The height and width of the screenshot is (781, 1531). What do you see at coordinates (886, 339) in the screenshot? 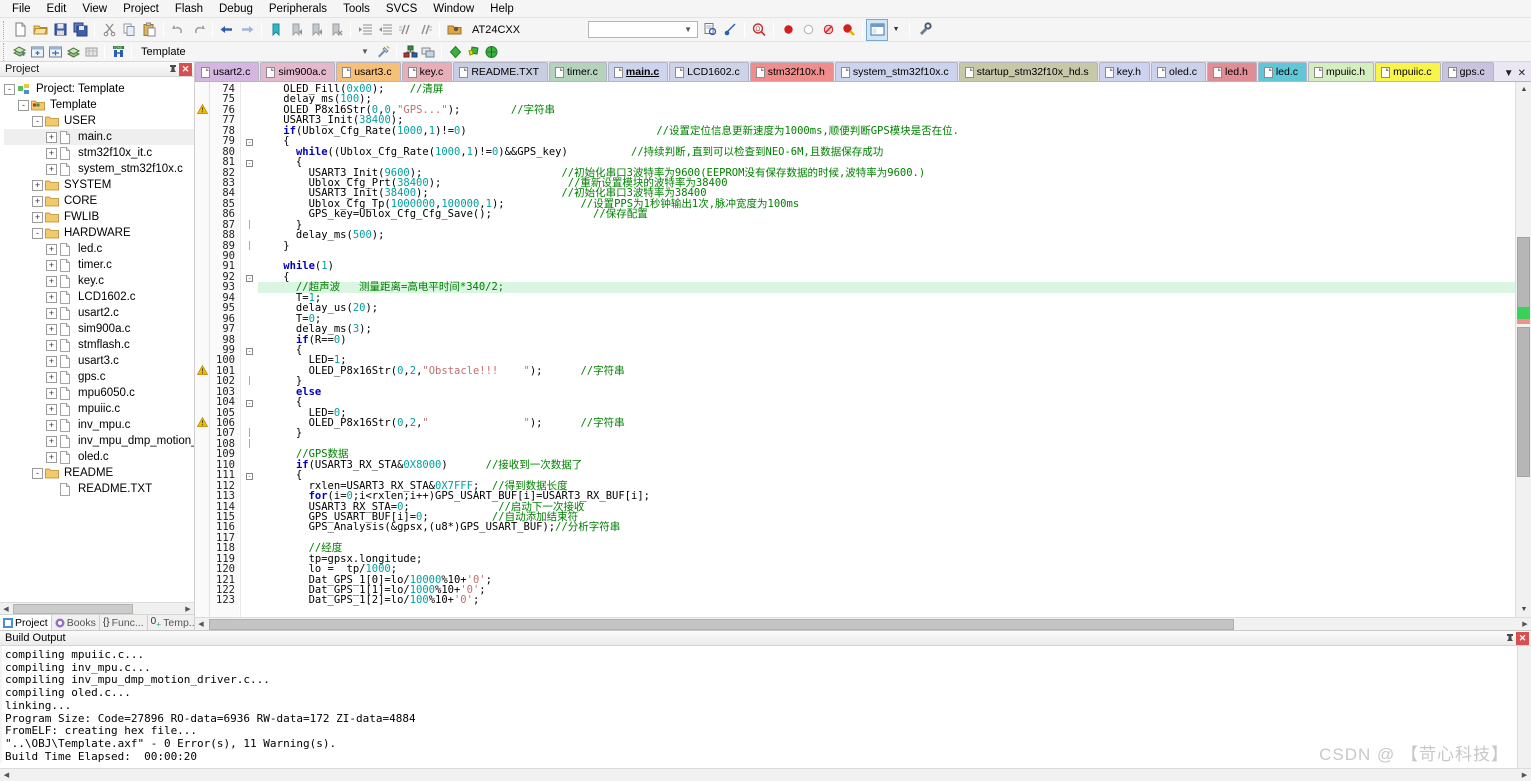
I see `code-line: if(R==0)` at bounding box center [886, 339].